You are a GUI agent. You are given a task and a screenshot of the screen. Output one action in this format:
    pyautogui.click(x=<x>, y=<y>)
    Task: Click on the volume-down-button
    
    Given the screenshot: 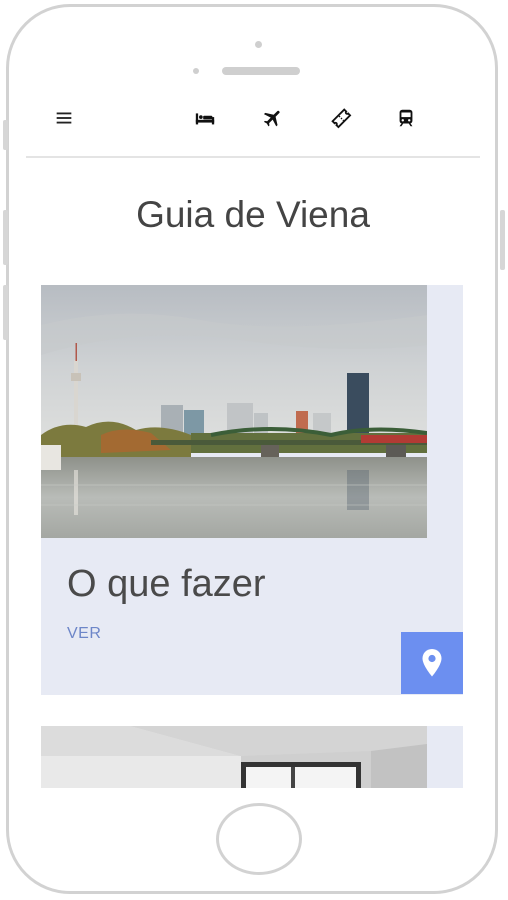 What is the action you would take?
    pyautogui.click(x=5, y=312)
    